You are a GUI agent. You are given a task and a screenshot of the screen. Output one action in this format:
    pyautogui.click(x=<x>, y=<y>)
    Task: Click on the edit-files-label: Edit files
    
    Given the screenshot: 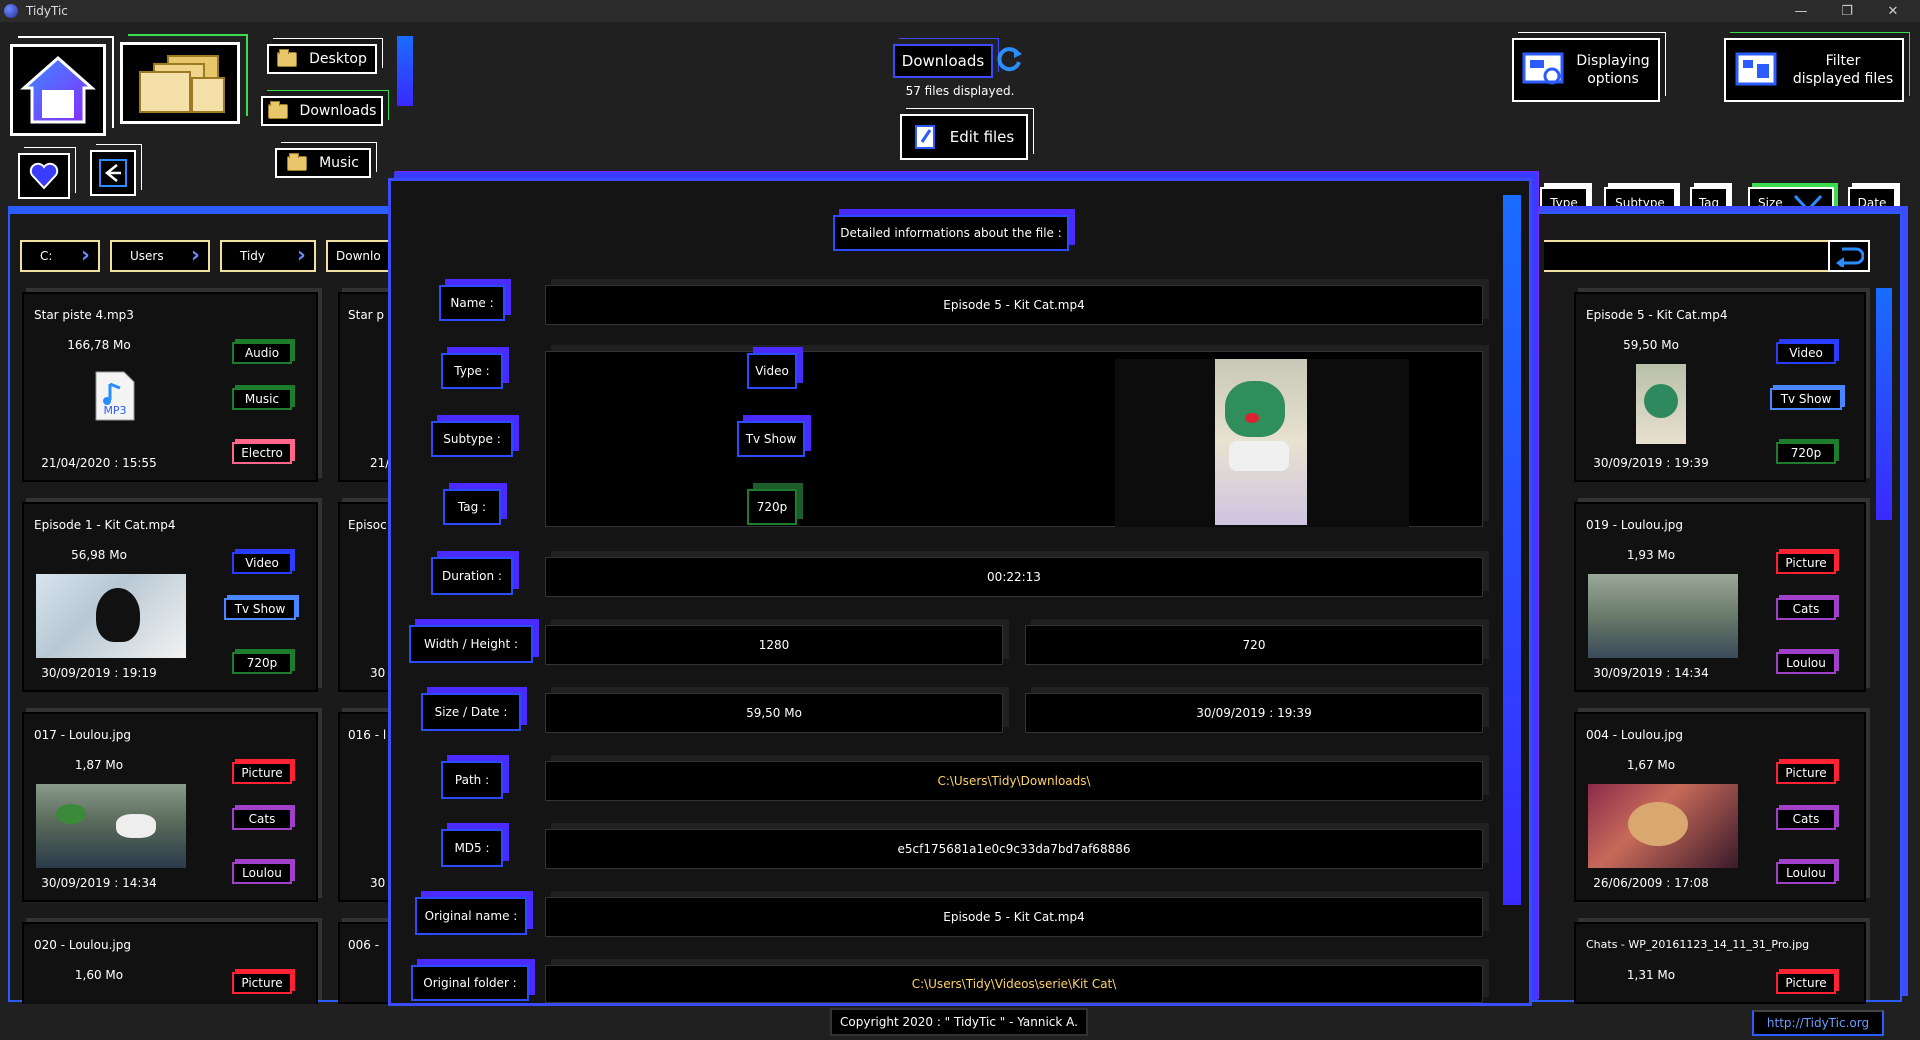 What is the action you would take?
    pyautogui.click(x=982, y=137)
    